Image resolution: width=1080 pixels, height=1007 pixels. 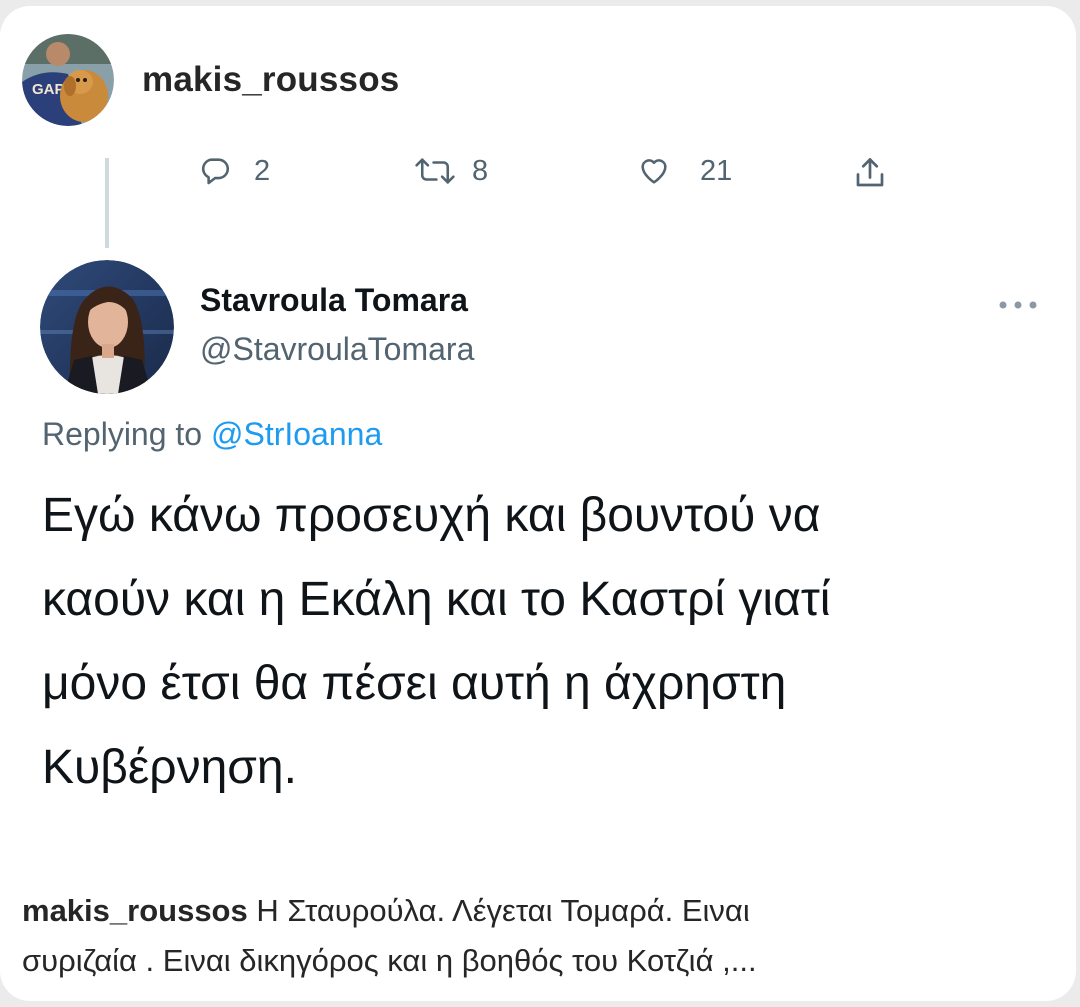 What do you see at coordinates (716, 170) in the screenshot?
I see `like-count: 21` at bounding box center [716, 170].